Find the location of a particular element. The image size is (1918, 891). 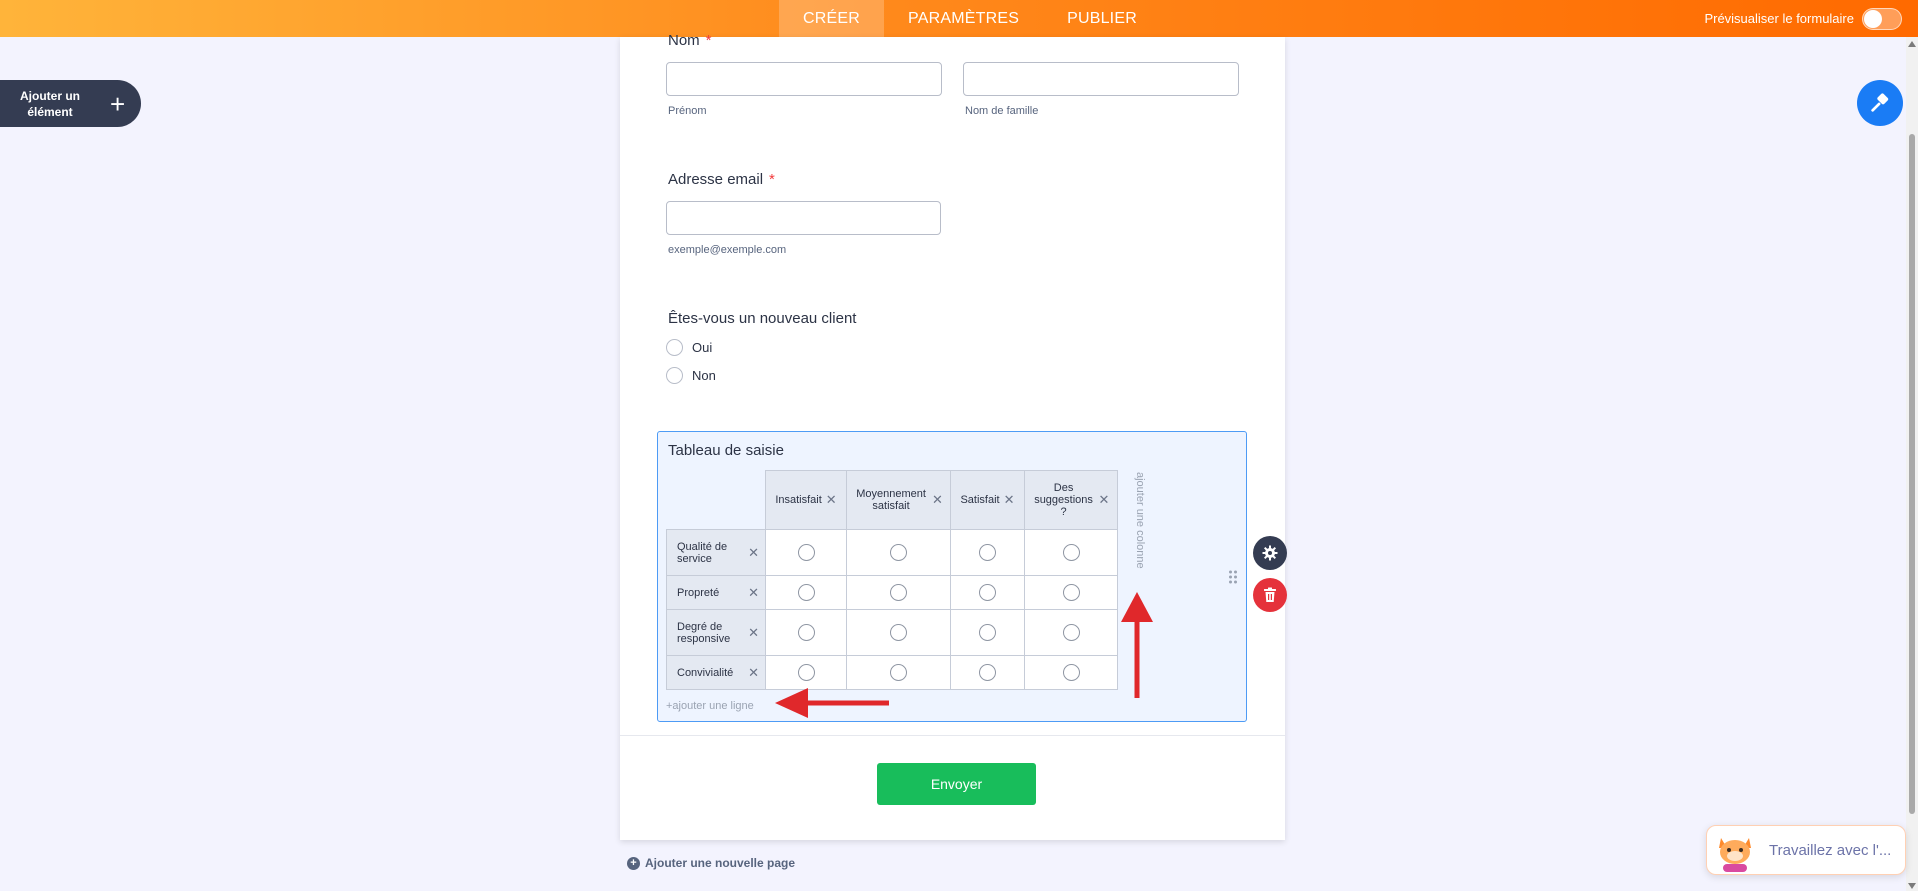

preview-form-label: Prévisualiser le formulaire is located at coordinates (1779, 18).